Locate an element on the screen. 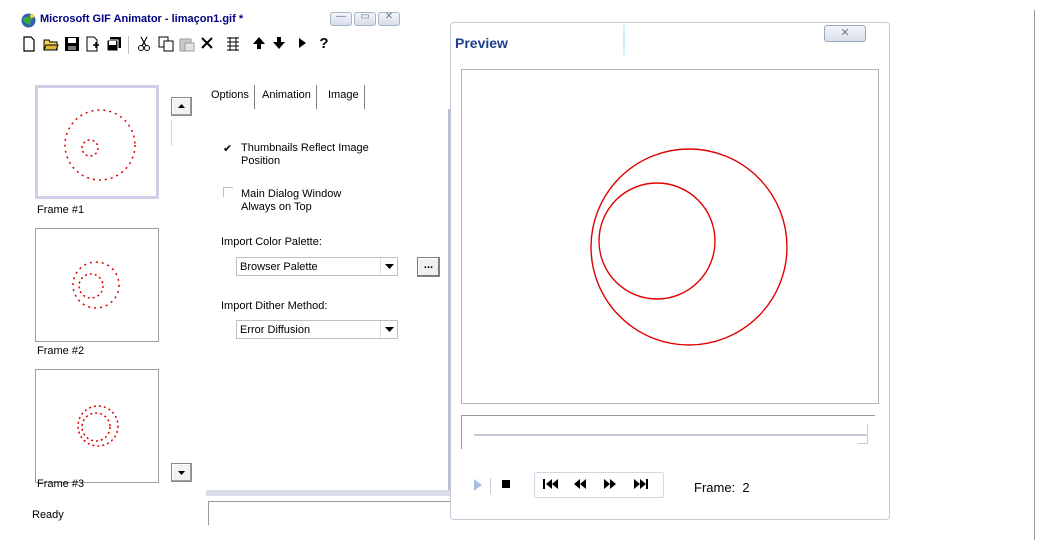 Image resolution: width=1045 pixels, height=551 pixels. limacon-curve is located at coordinates (689, 247).